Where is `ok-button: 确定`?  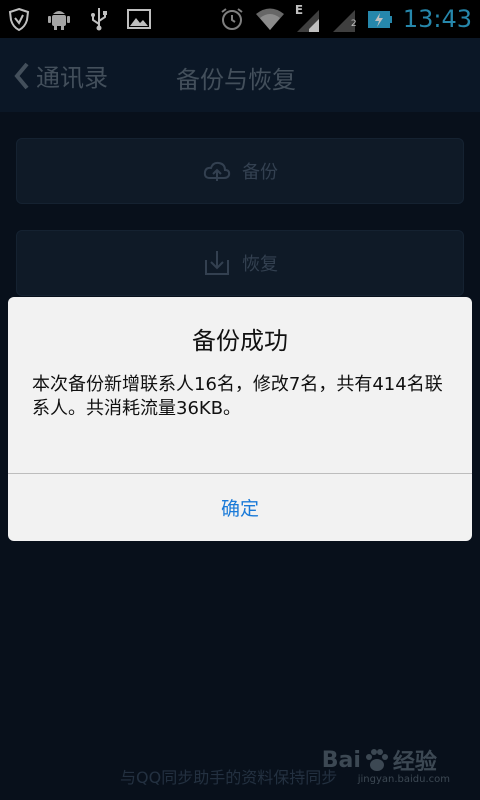
ok-button: 确定 is located at coordinates (240, 507).